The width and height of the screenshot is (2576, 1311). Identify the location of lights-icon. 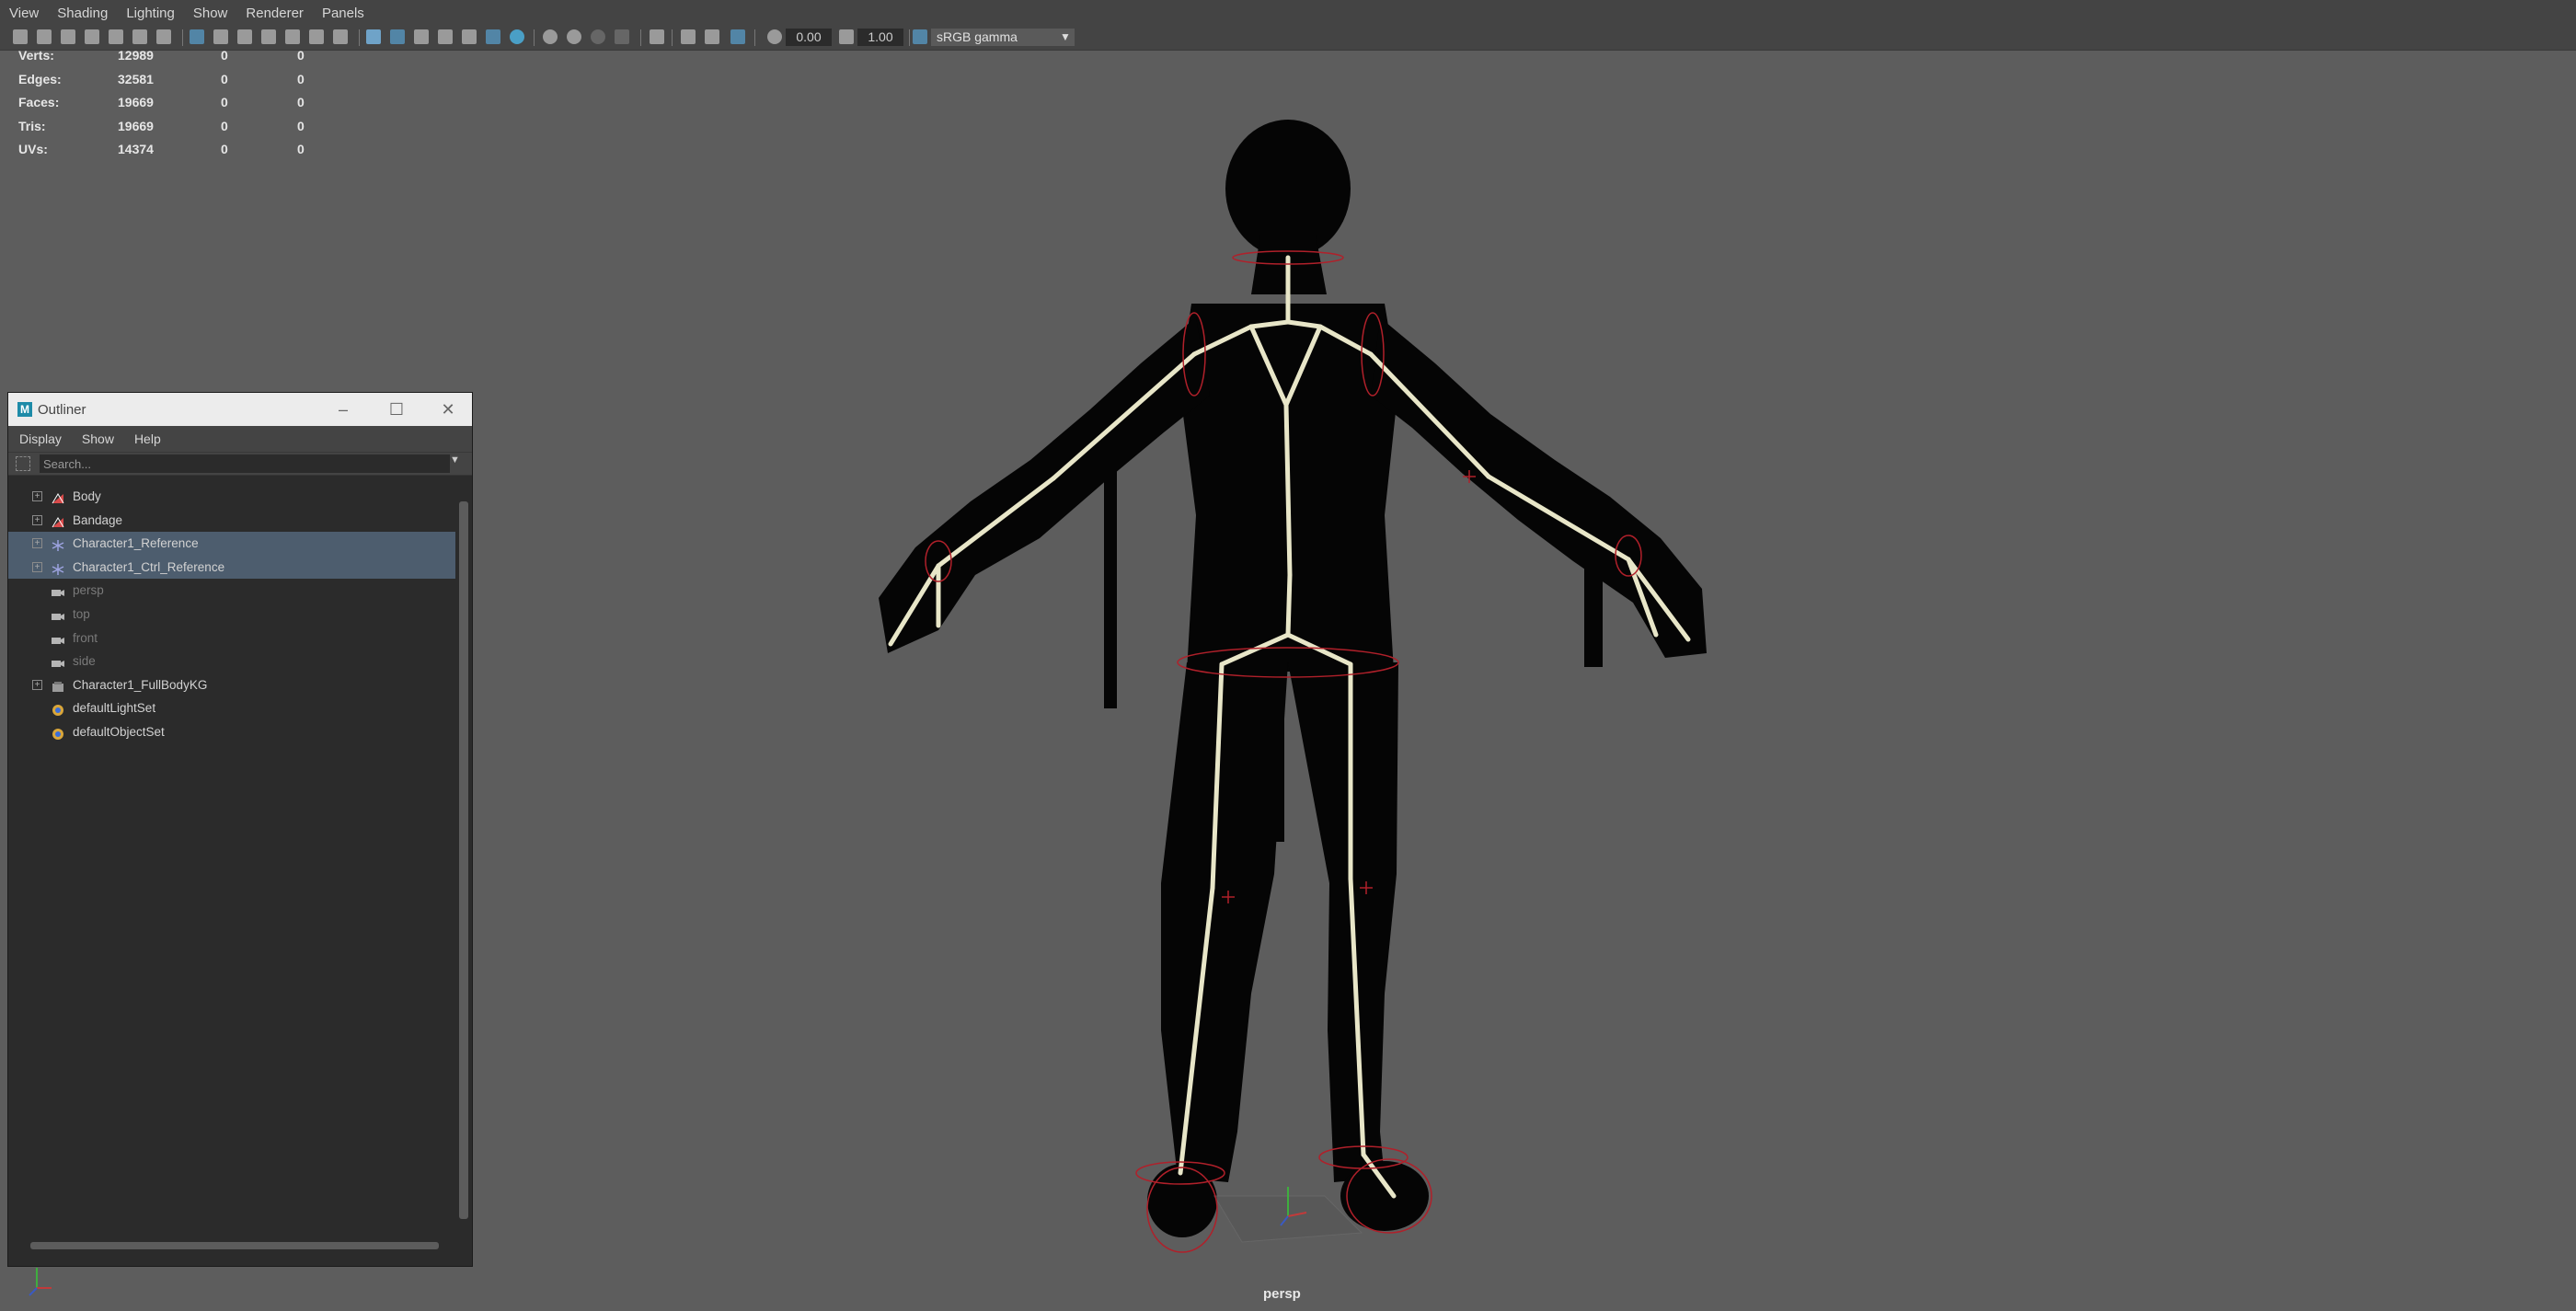
(469, 36).